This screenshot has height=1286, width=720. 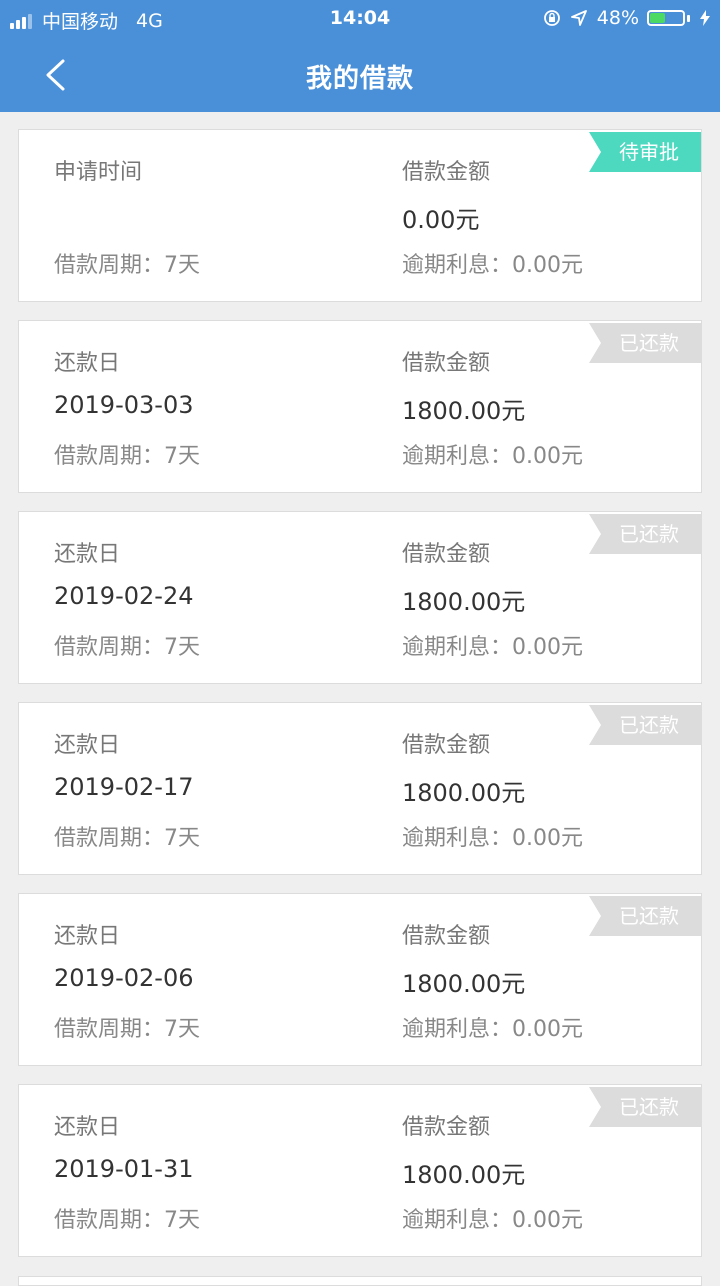 I want to click on charging-bolt-icon, so click(x=705, y=18).